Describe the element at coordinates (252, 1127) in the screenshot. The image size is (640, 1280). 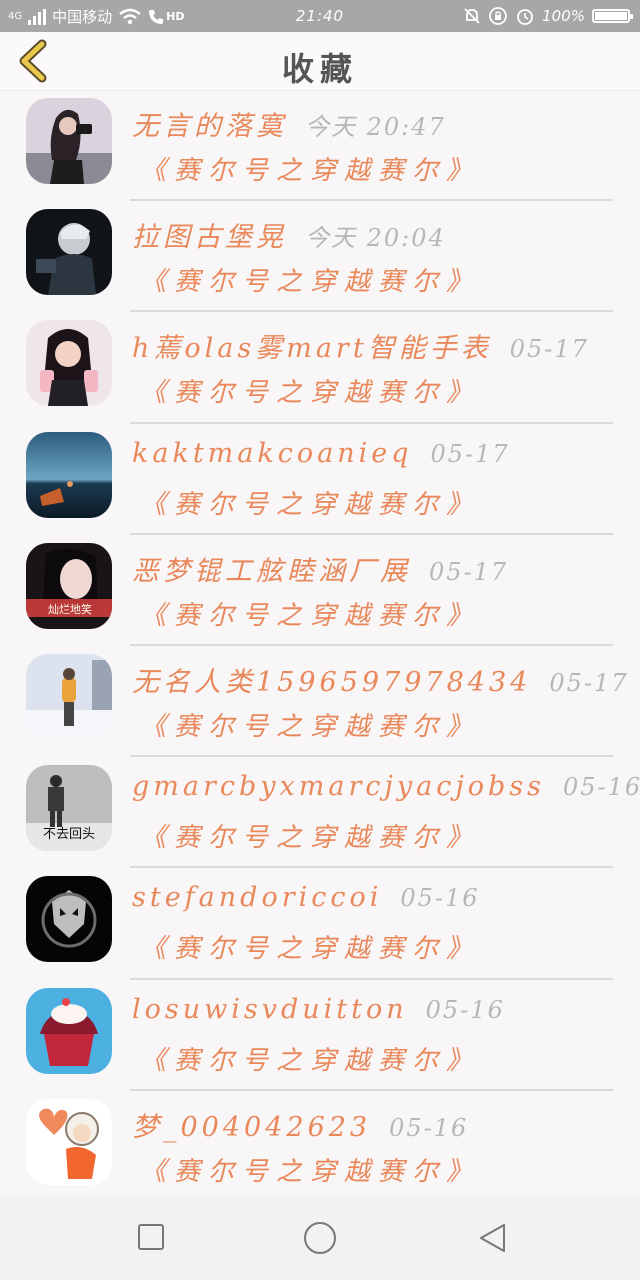
I see `user-name: 梦_004042623` at that location.